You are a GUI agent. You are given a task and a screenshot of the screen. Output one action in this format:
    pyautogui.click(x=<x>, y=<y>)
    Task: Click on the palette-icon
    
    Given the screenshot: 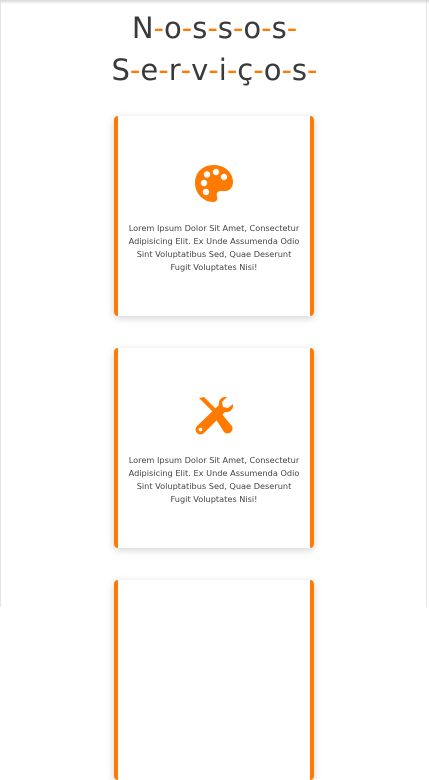 What is the action you would take?
    pyautogui.click(x=214, y=183)
    